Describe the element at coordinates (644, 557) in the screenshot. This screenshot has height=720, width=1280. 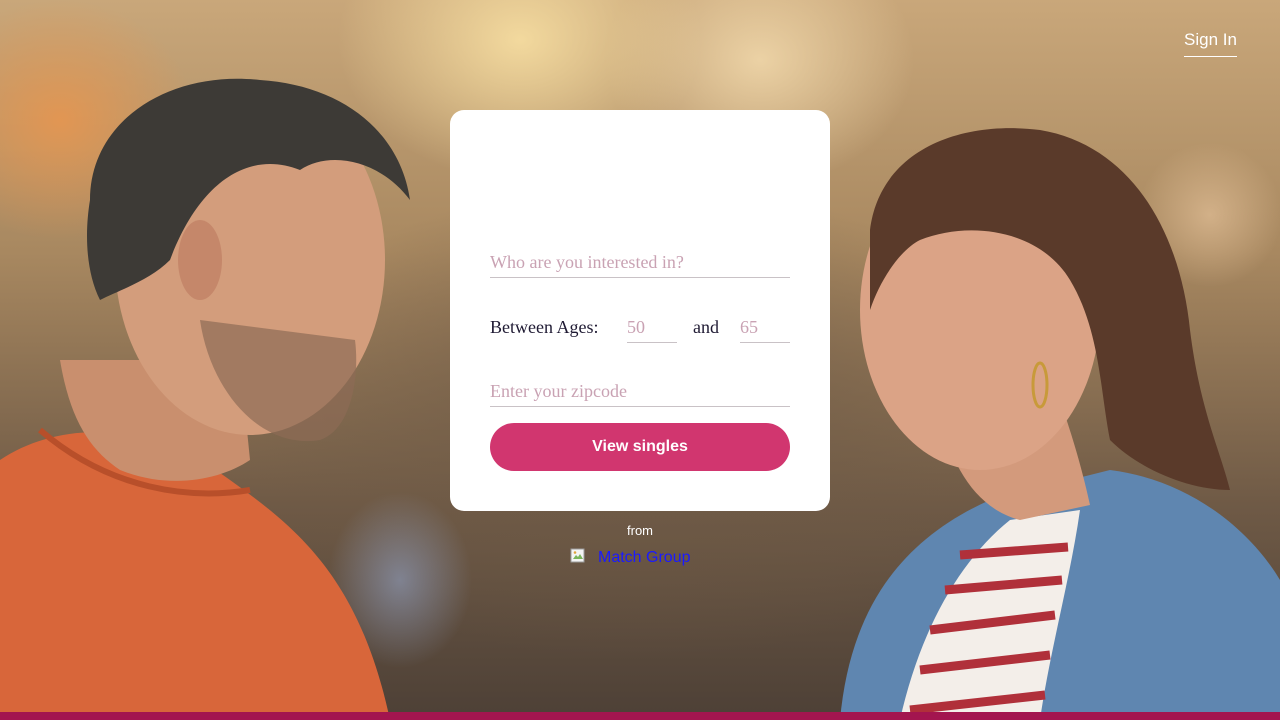
I see `match-group-alt-text: Match Group` at that location.